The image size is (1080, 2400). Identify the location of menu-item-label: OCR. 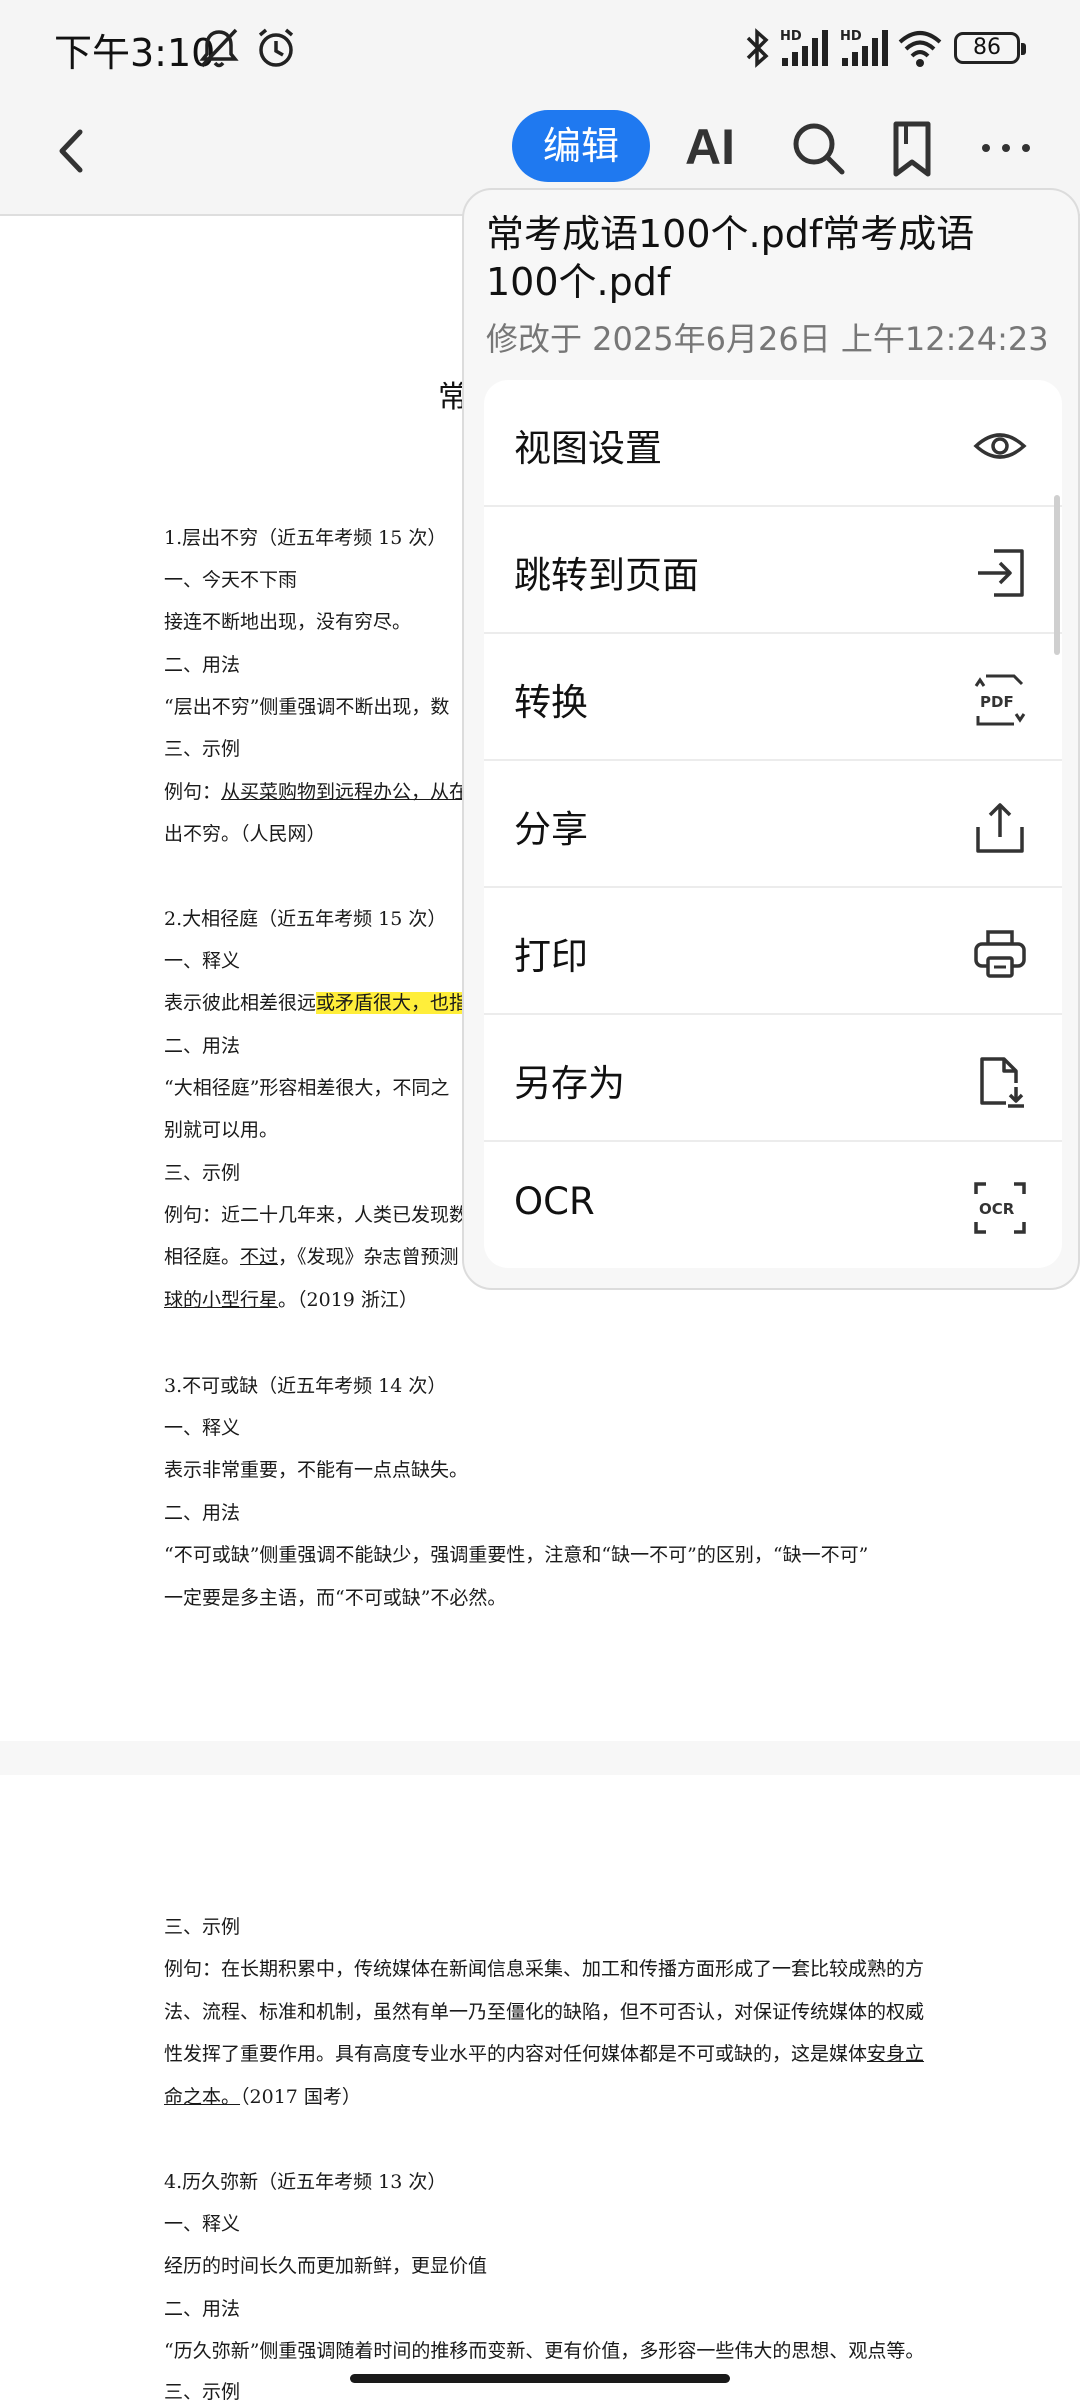
(554, 1201).